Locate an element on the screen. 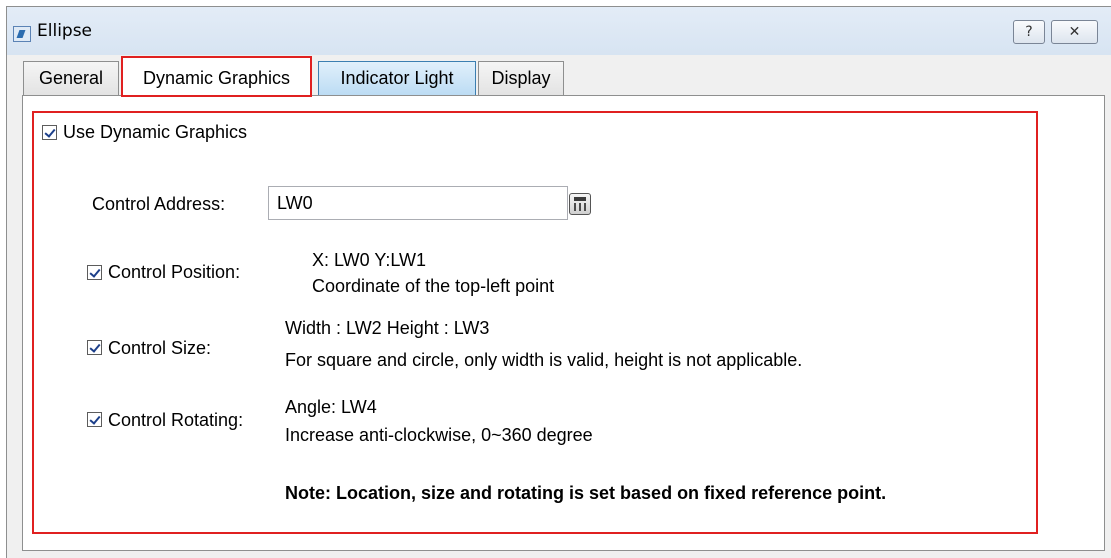  control-position-checkbox is located at coordinates (94, 272).